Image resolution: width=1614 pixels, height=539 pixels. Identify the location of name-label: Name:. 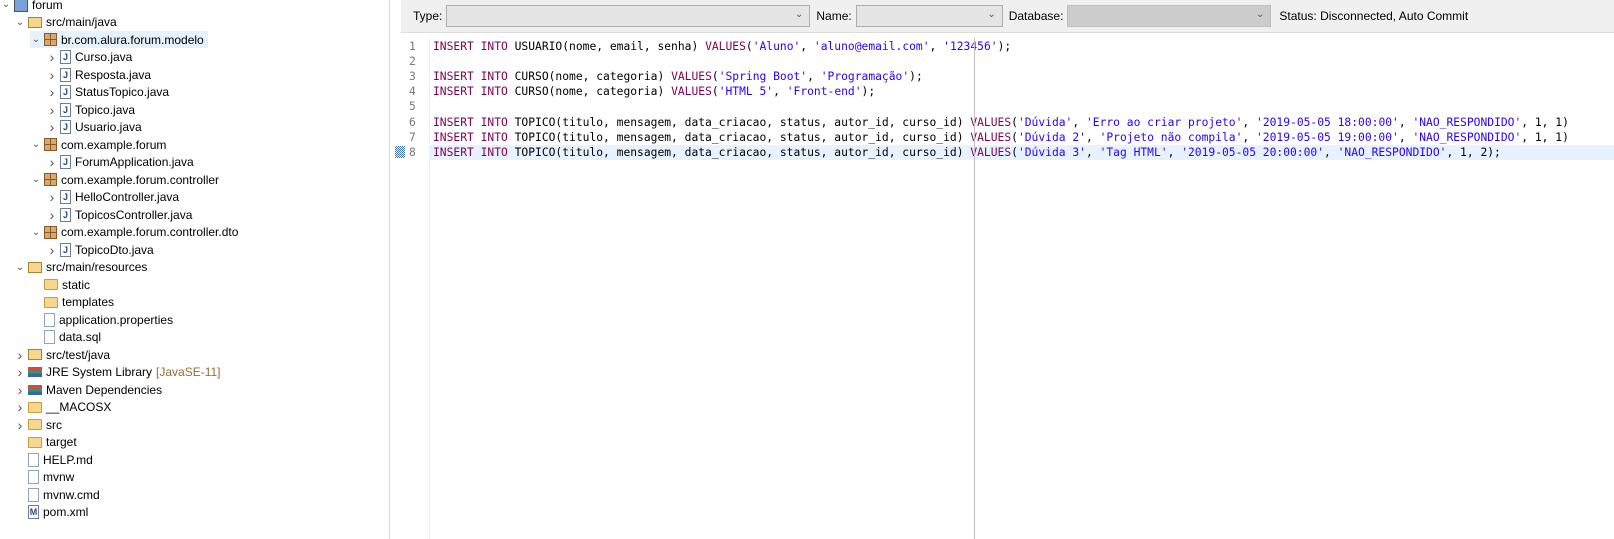
(834, 16).